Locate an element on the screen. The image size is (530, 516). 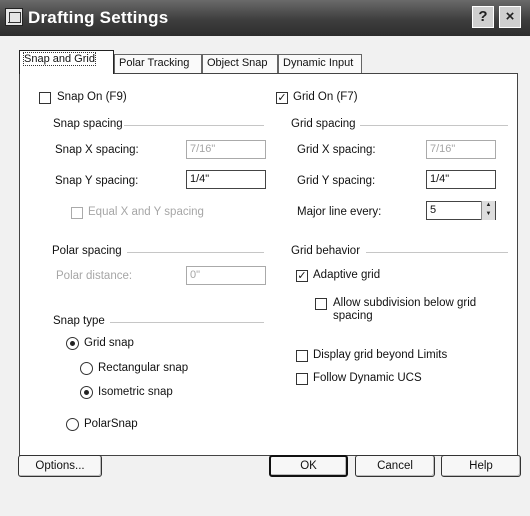
follow-dynamic-ucs-label: Follow Dynamic UCS is located at coordinates (367, 378).